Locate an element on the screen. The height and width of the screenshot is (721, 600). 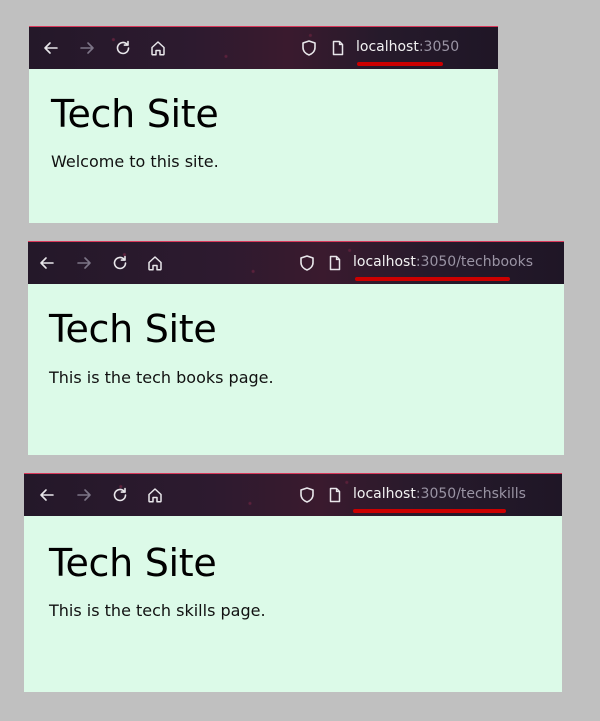
url-path: :3050/techskills is located at coordinates (470, 494).